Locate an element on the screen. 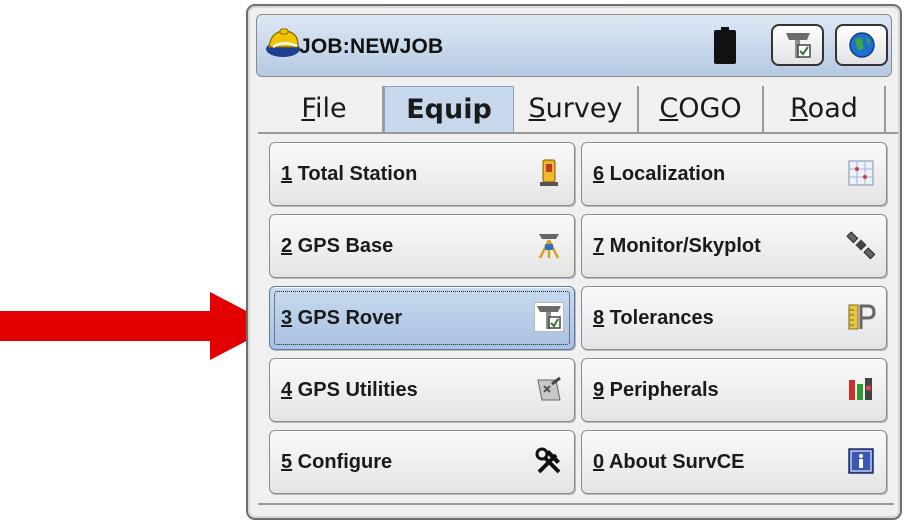 The height and width of the screenshot is (522, 911). tolerances-button: 8 Tolerances is located at coordinates (734, 318).